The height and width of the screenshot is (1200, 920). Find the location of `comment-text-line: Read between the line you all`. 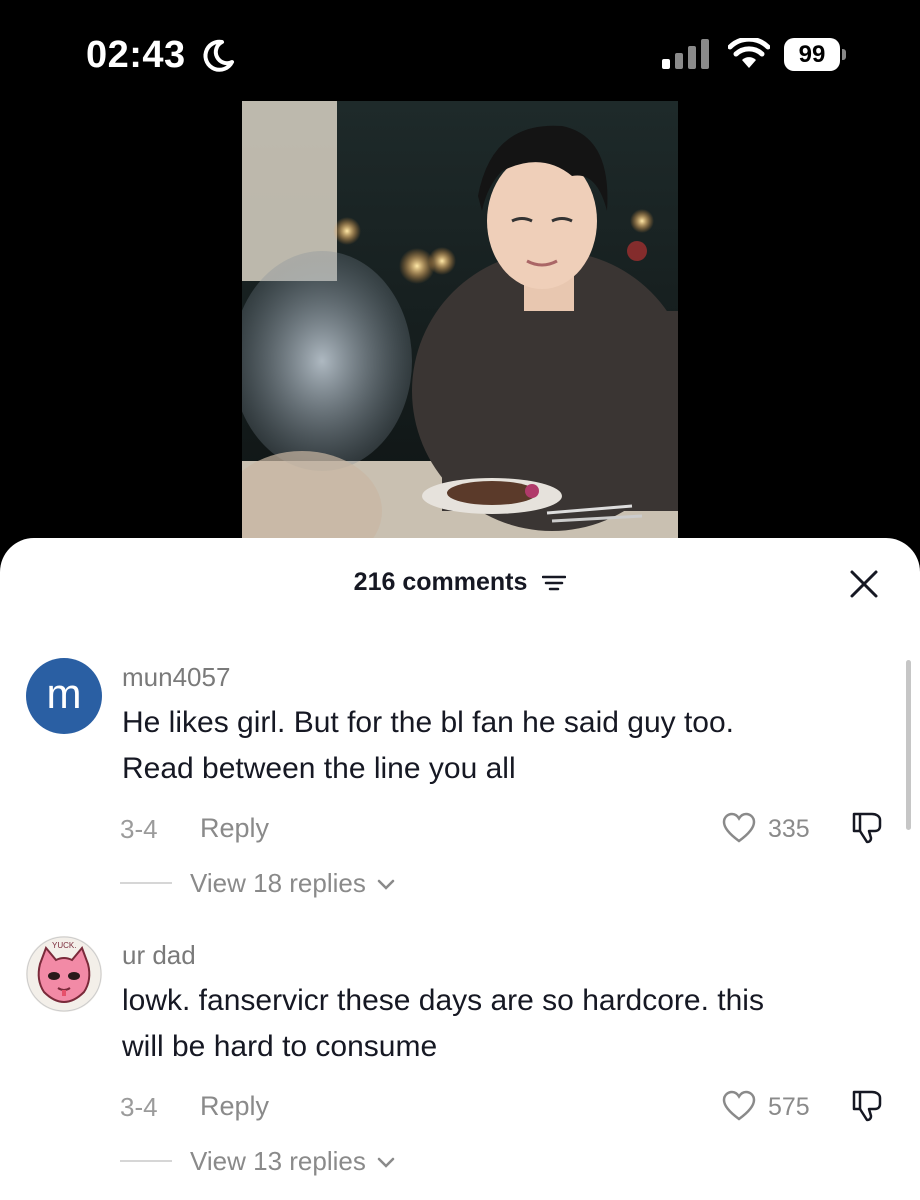

comment-text-line: Read between the line you all is located at coordinates (319, 768).